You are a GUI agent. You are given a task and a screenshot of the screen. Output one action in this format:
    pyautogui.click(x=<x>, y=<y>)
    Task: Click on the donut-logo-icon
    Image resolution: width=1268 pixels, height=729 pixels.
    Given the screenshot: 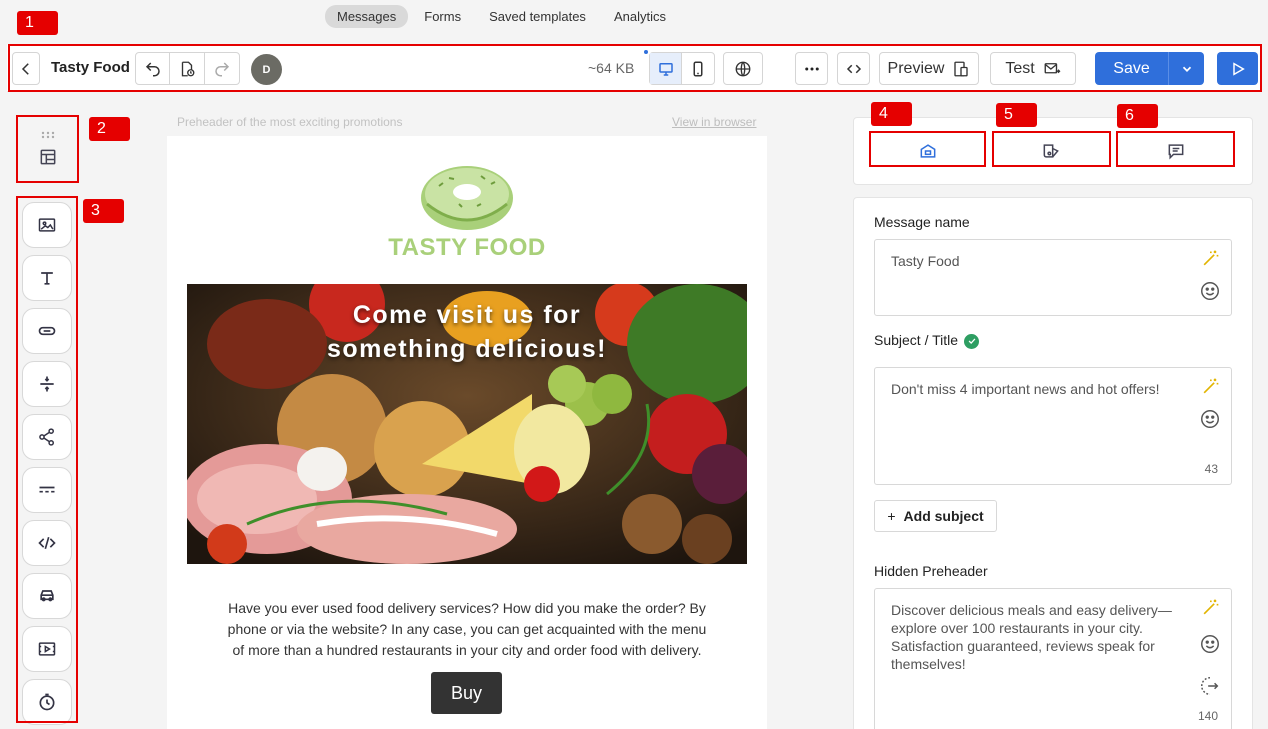 What is the action you would take?
    pyautogui.click(x=467, y=196)
    